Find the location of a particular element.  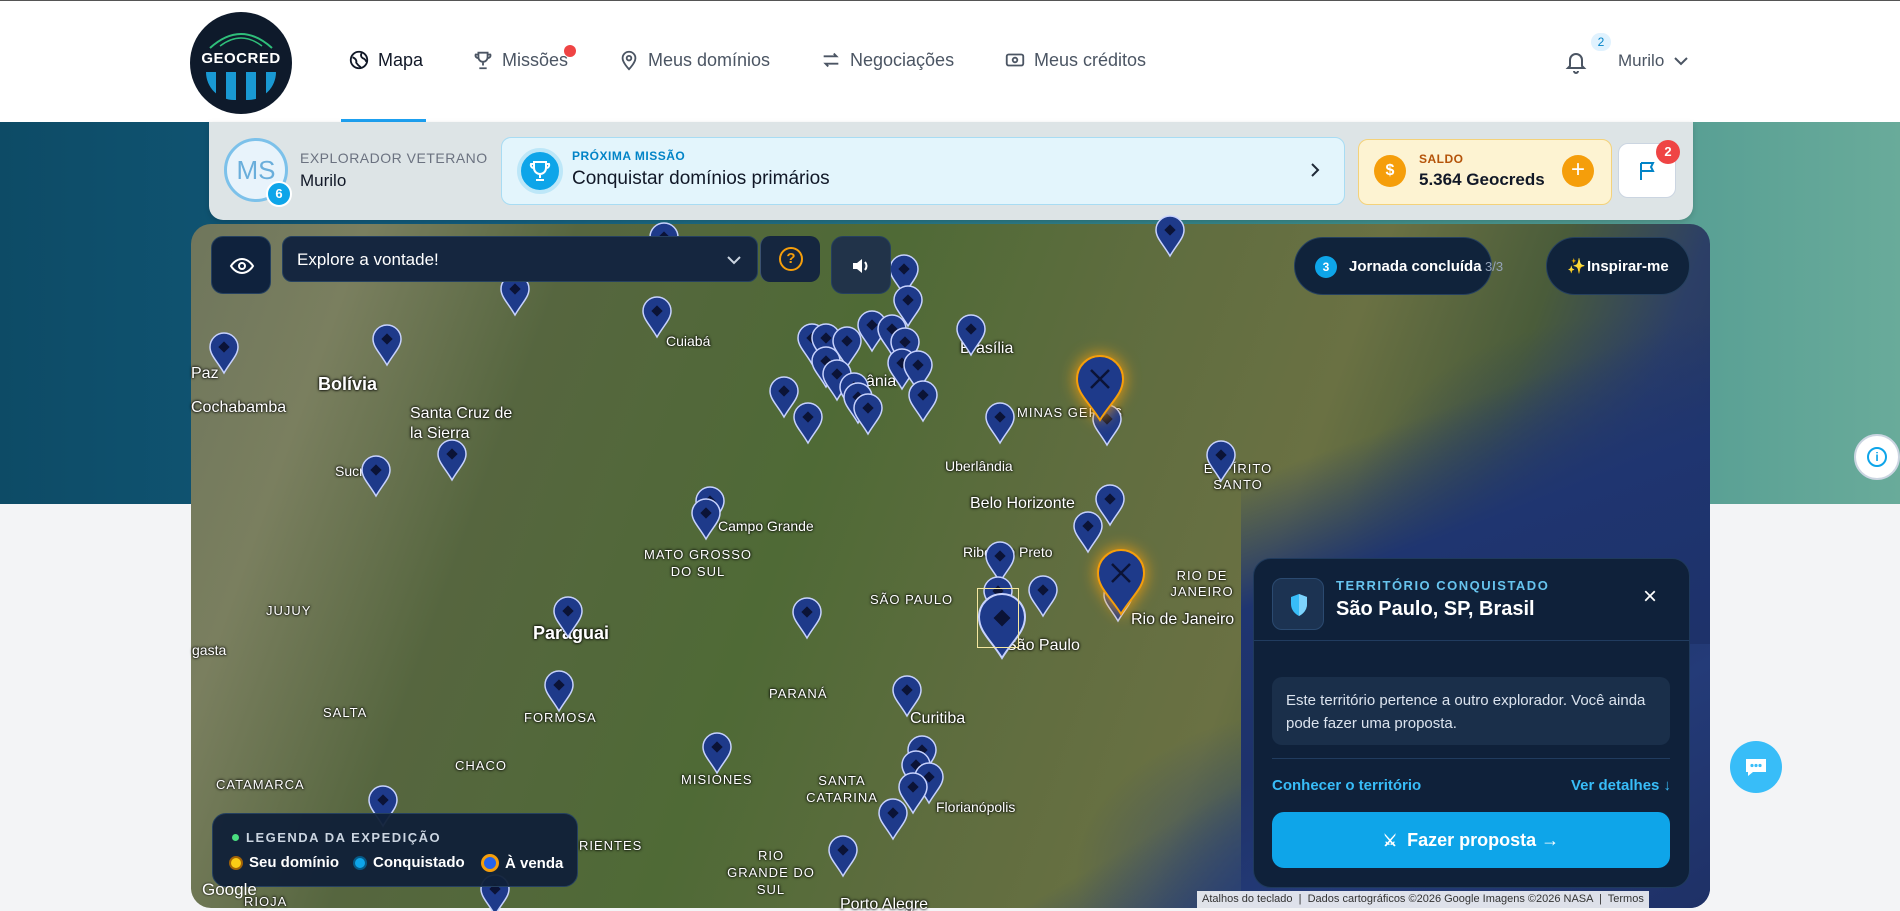

legend-live-dot is located at coordinates (235, 837).